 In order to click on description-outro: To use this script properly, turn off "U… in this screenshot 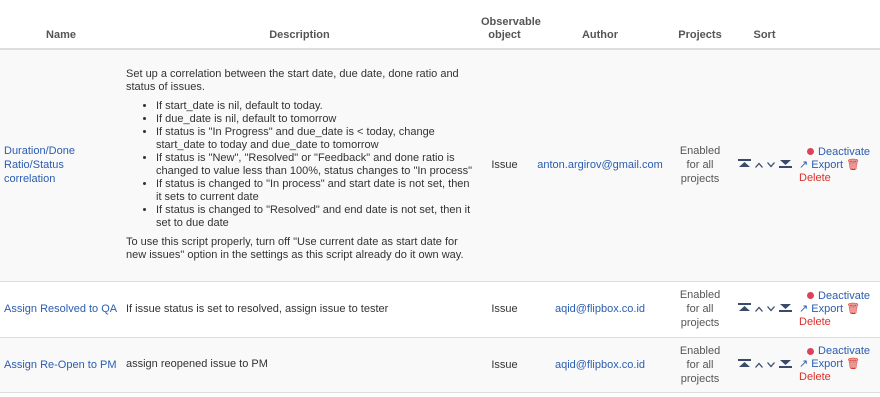, I will do `click(295, 249)`.